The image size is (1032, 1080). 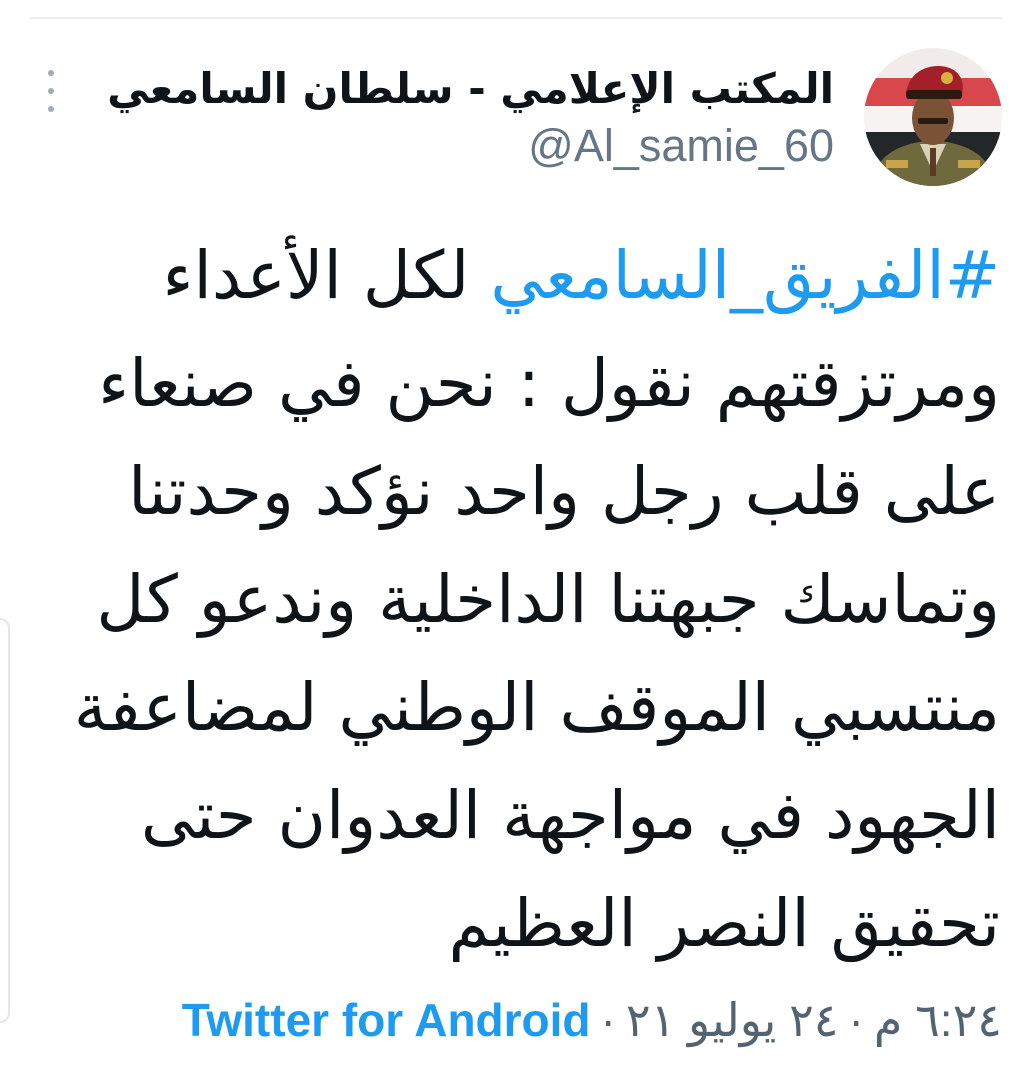 I want to click on tweet-meta: ٦:٢٤ م·٢٤ يوليو ٢١·Twitter for Android, so click(x=576, y=1020).